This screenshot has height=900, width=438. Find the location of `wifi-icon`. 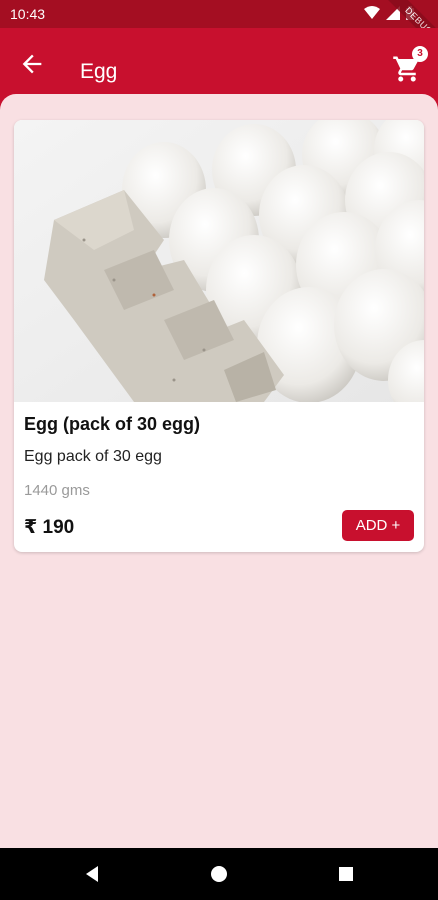

wifi-icon is located at coordinates (372, 12).